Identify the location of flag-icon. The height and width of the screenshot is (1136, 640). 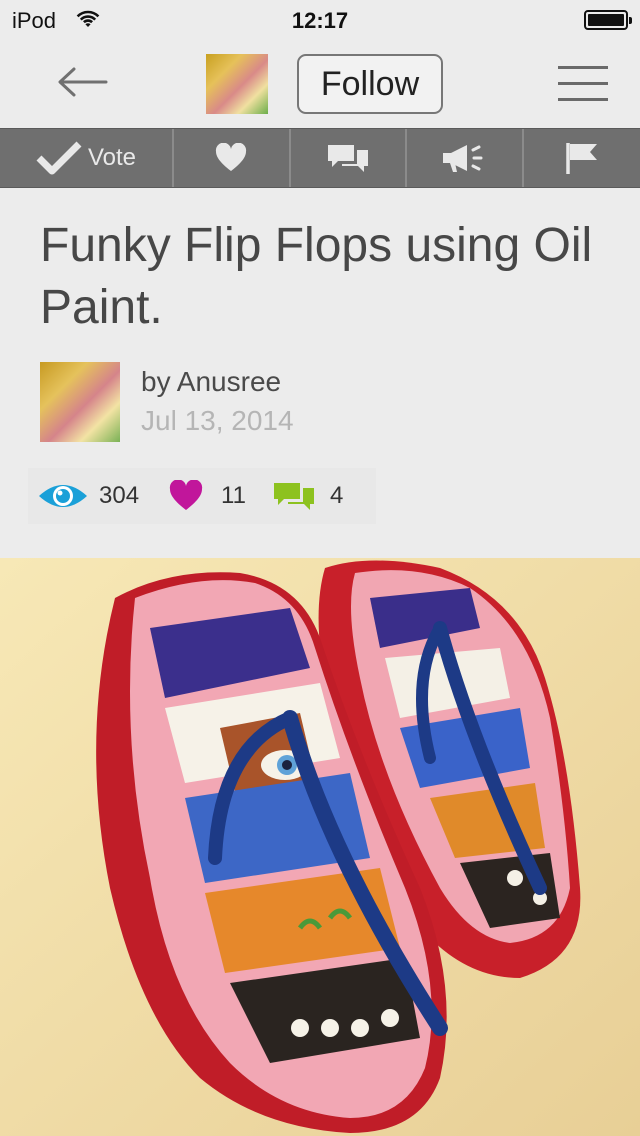
(581, 158).